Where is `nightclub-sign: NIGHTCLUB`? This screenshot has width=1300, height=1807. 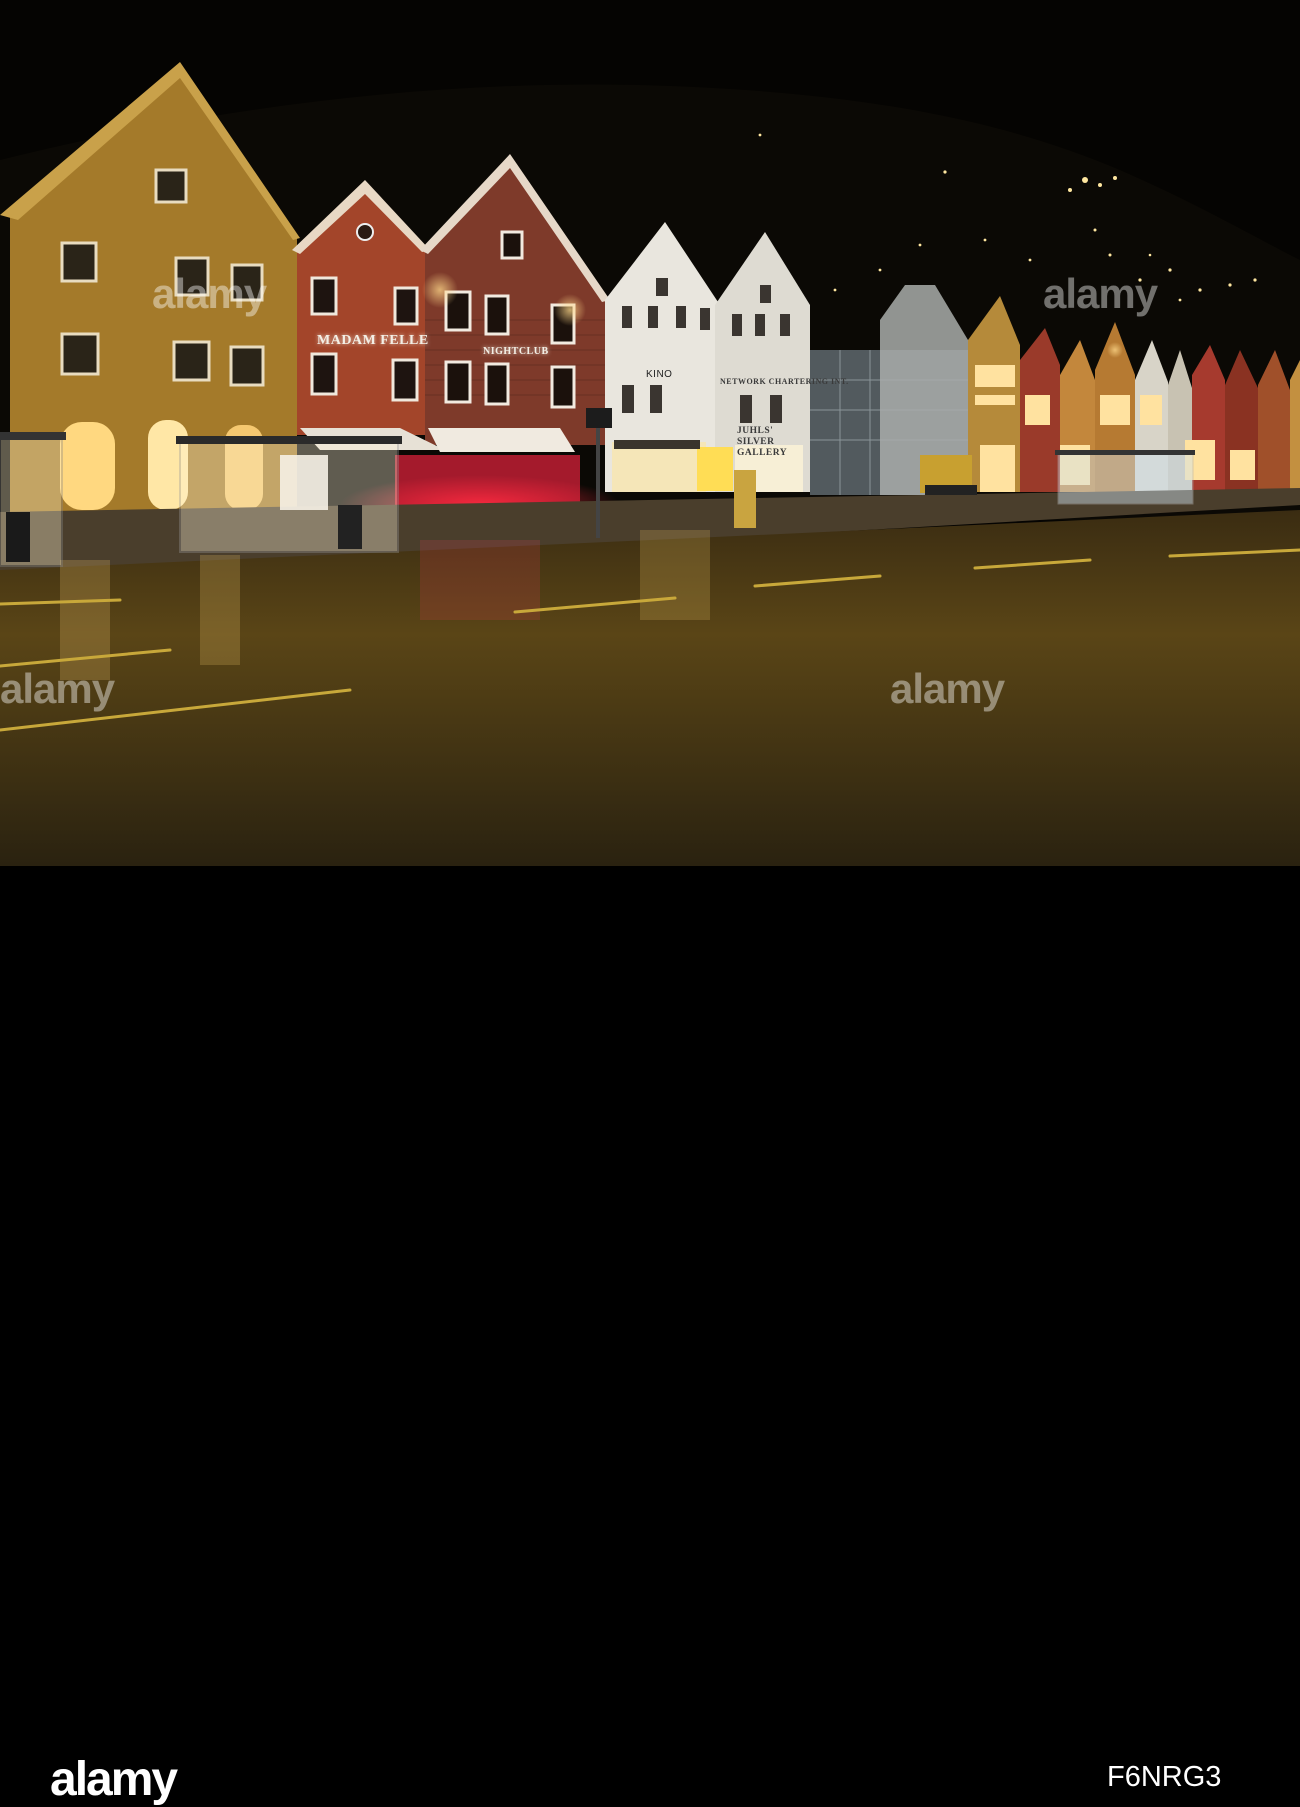
nightclub-sign: NIGHTCLUB is located at coordinates (516, 351).